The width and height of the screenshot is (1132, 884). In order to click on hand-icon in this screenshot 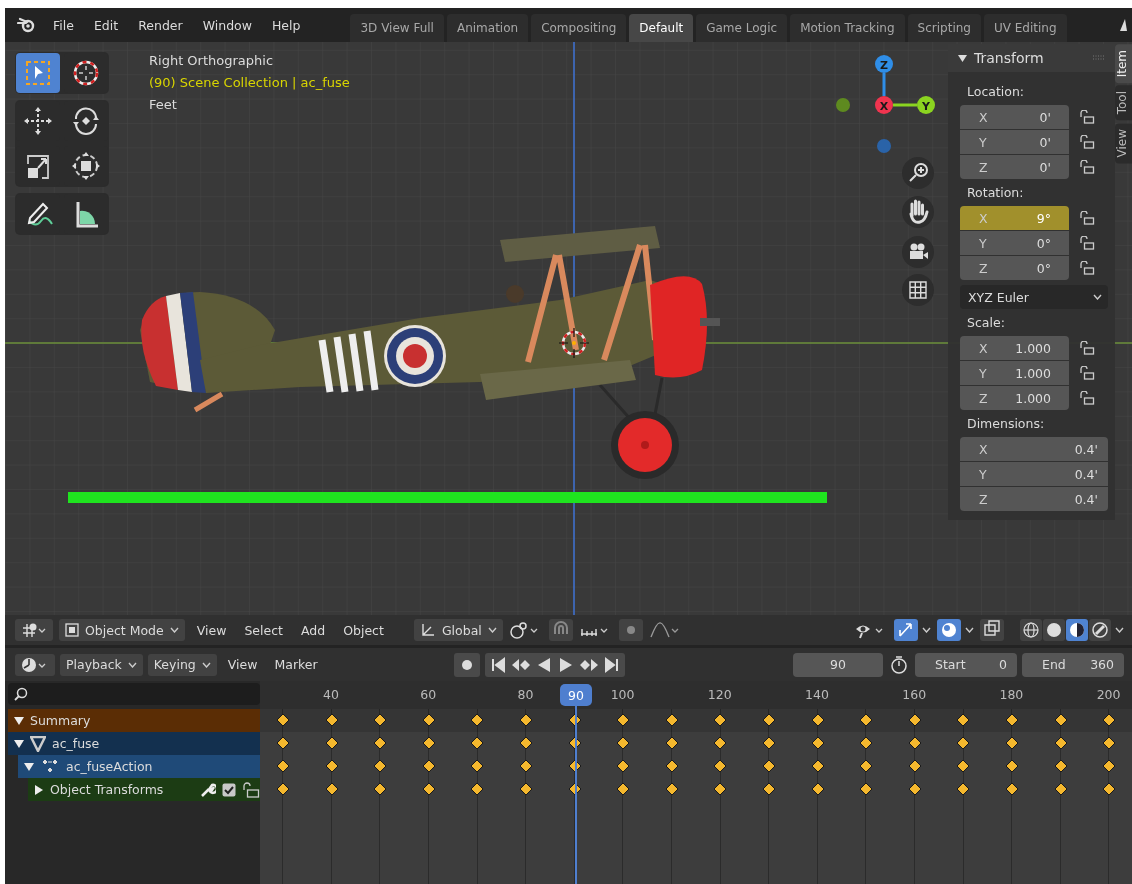, I will do `click(918, 212)`.